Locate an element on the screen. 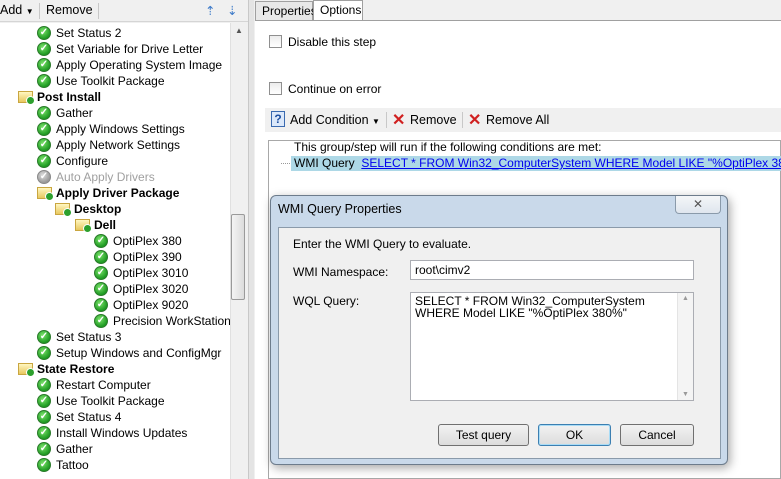 The height and width of the screenshot is (479, 781). ok-button: OK is located at coordinates (574, 435).